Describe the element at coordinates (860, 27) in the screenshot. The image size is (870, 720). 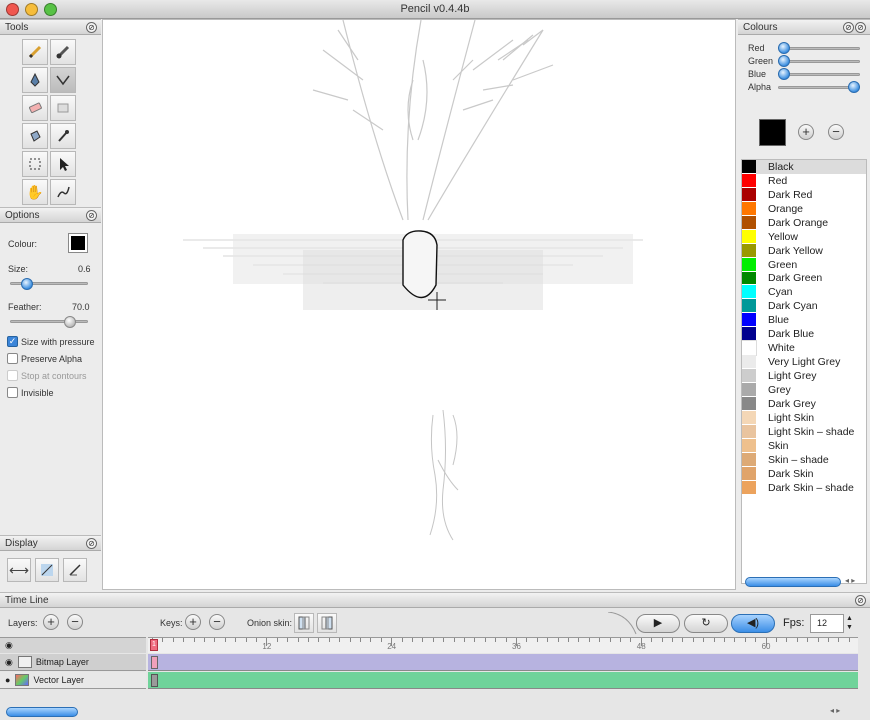
I see `panel-close-button: ⊘` at that location.